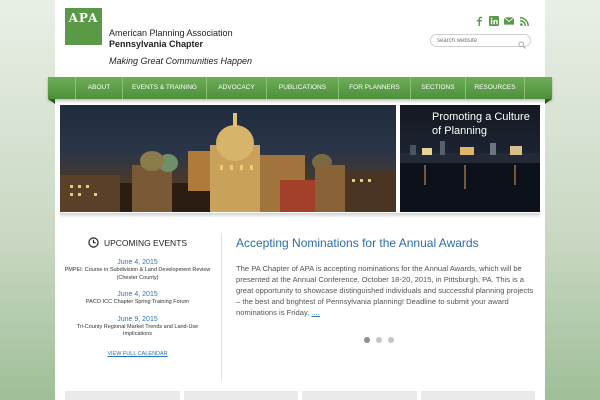 Image resolution: width=600 pixels, height=400 pixels. Describe the element at coordinates (481, 124) in the screenshot. I see `hero-caption: Promoting a Culture of Planning` at that location.